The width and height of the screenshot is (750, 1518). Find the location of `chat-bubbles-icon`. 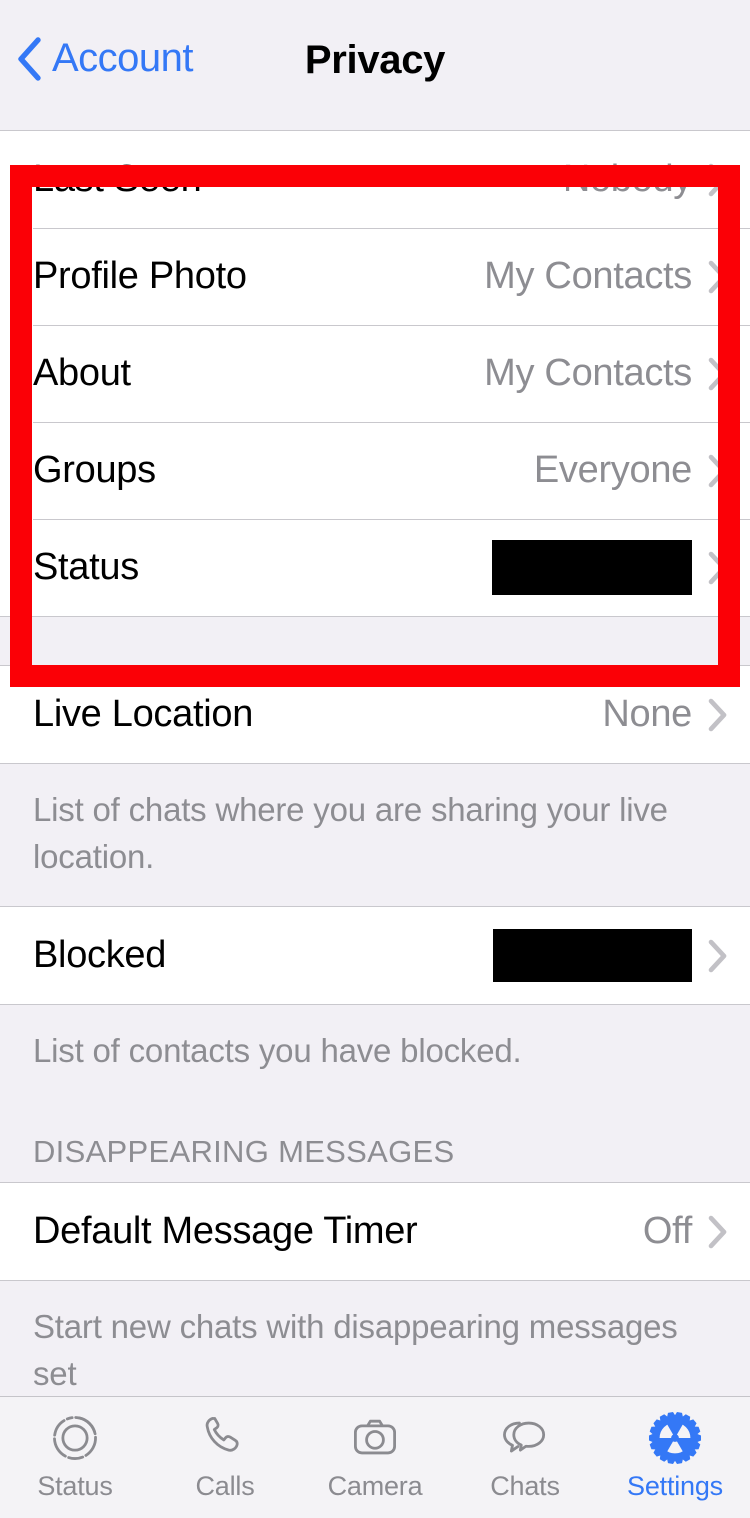

chat-bubbles-icon is located at coordinates (524, 1437).